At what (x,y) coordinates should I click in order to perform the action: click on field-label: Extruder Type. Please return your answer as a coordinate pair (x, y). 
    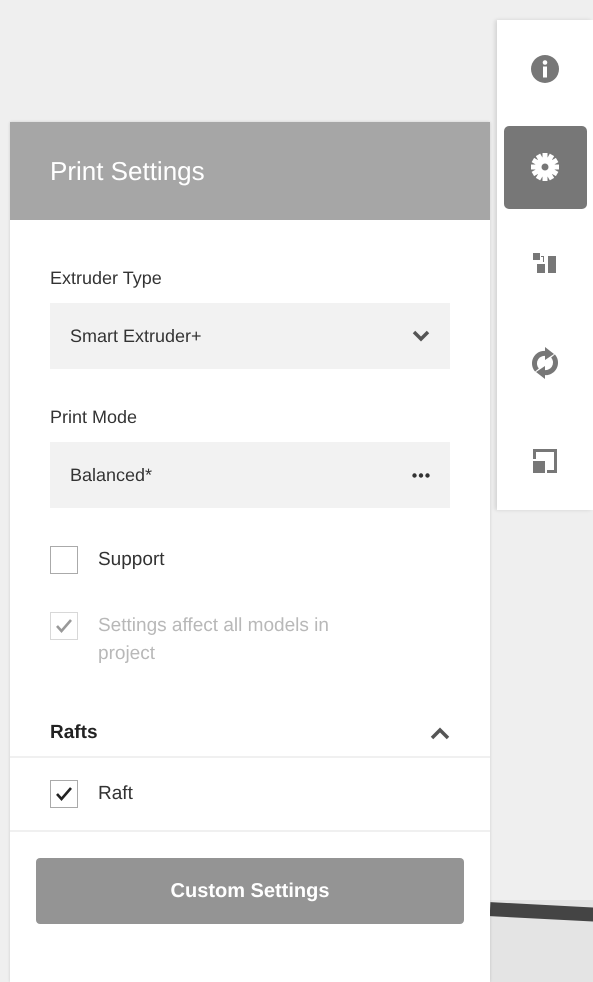
    Looking at the image, I should click on (106, 278).